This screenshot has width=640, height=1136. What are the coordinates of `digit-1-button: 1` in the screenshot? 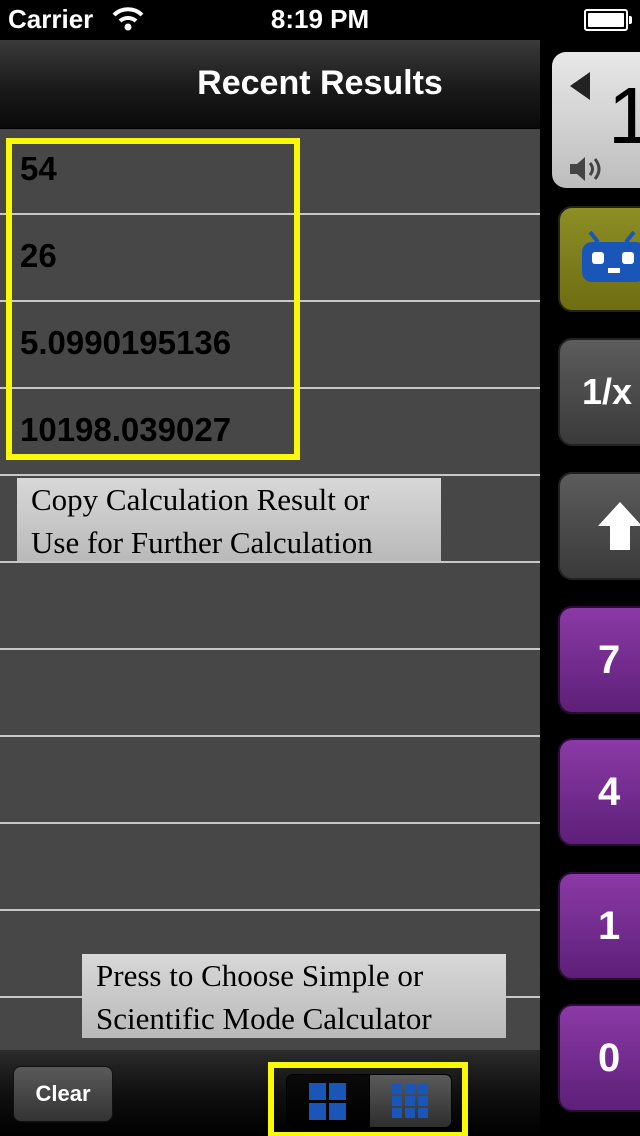 It's located at (599, 926).